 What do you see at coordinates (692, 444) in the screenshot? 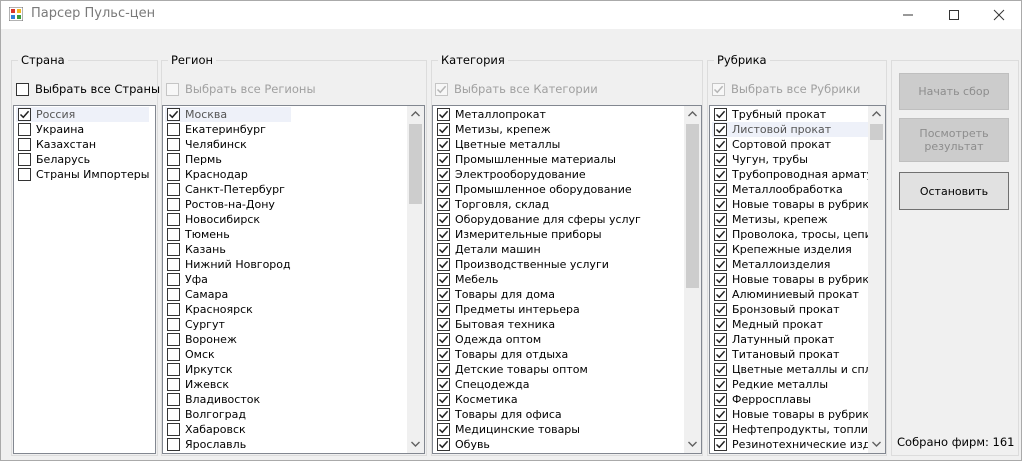
I see `category-scroll-down` at bounding box center [692, 444].